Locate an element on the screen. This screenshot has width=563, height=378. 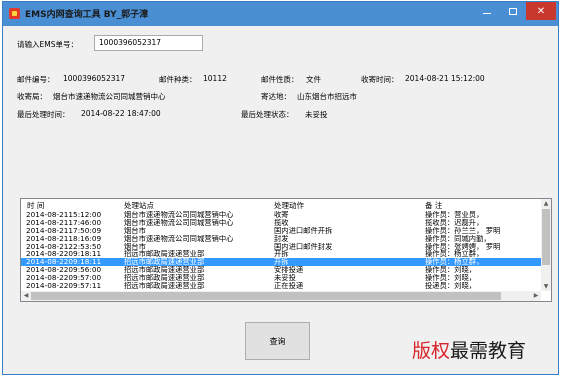
table-cell: 操作员：张娉娉， 罗明 is located at coordinates (463, 246).